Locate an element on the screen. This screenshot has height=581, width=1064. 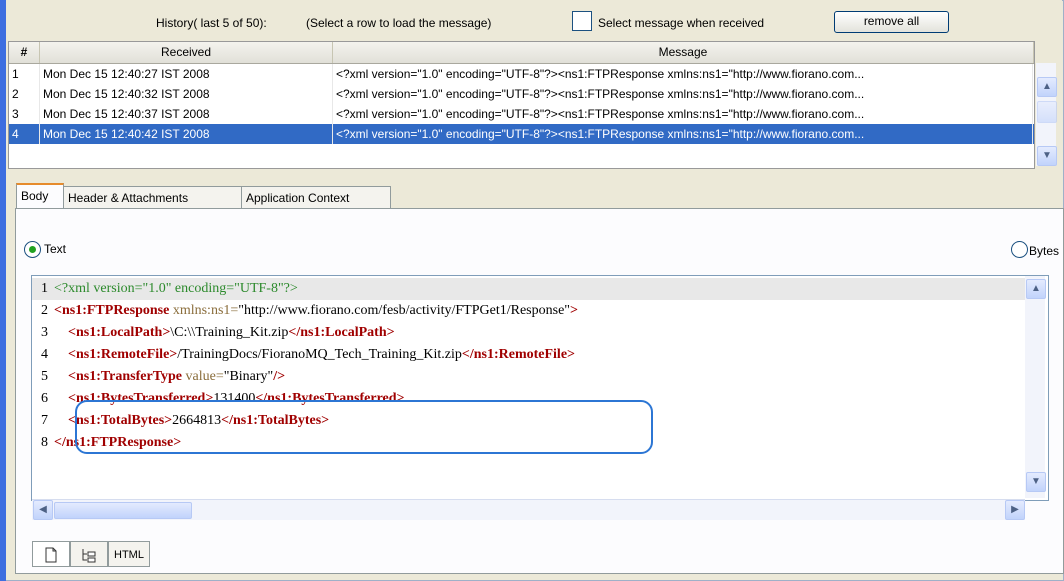
editor-scroll-down-button: ▼ is located at coordinates (1036, 482).